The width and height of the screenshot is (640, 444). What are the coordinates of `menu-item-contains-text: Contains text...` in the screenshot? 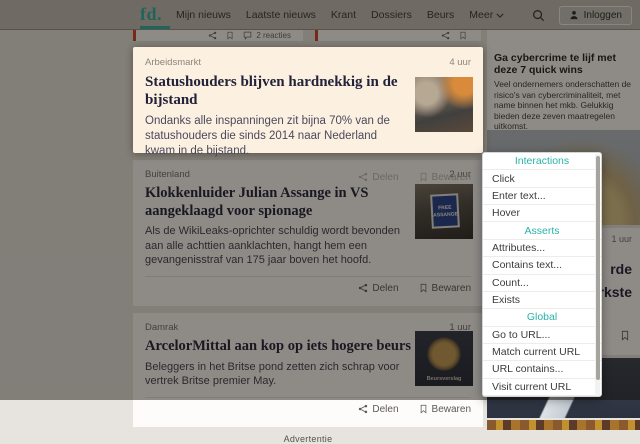 It's located at (542, 266).